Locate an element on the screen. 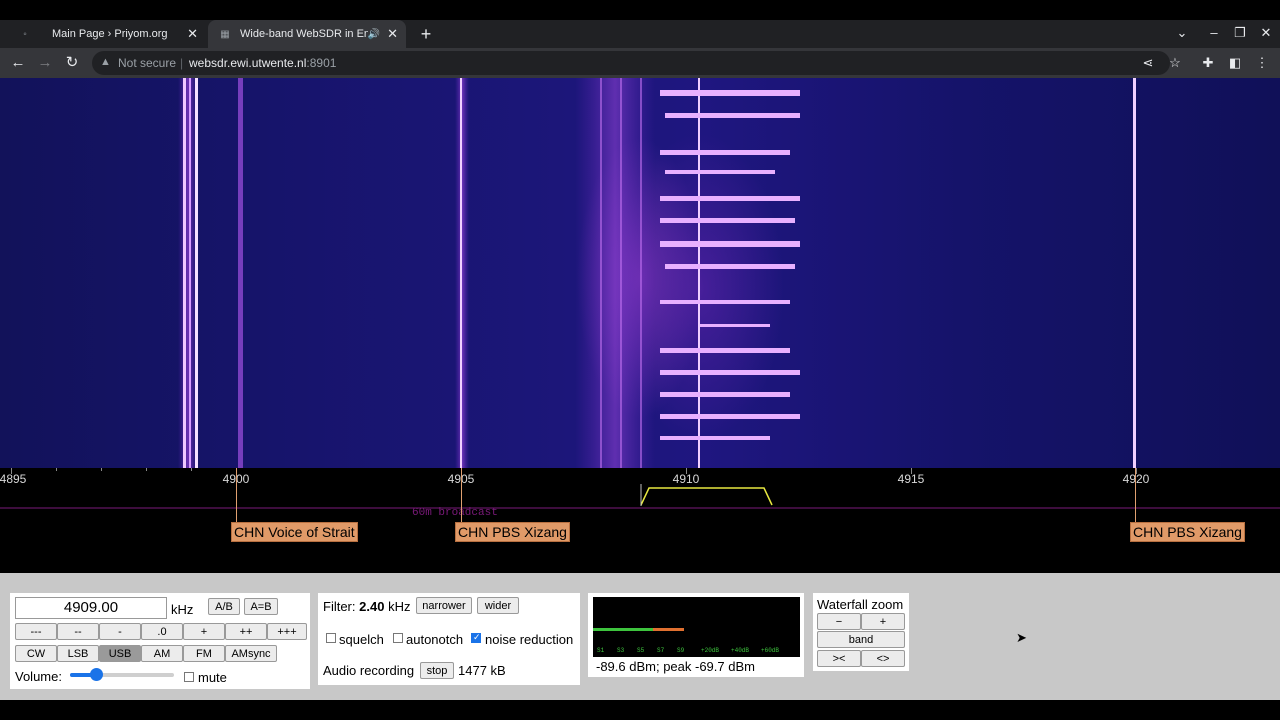 This screenshot has width=1280, height=720. narrower-button: narrower is located at coordinates (444, 605).